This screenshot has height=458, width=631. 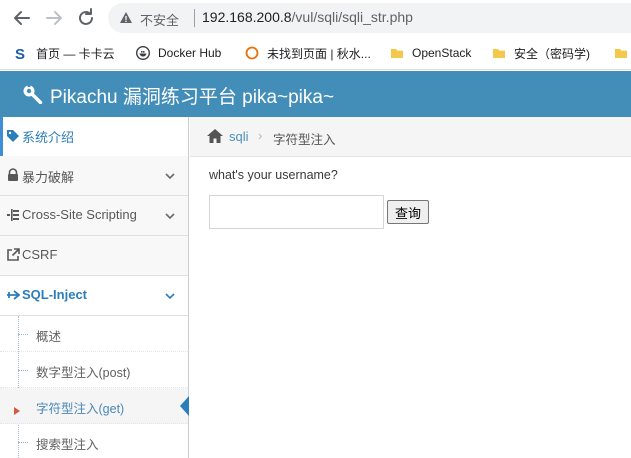 What do you see at coordinates (304, 140) in the screenshot?
I see `breadcrumb-current: 字符型注入` at bounding box center [304, 140].